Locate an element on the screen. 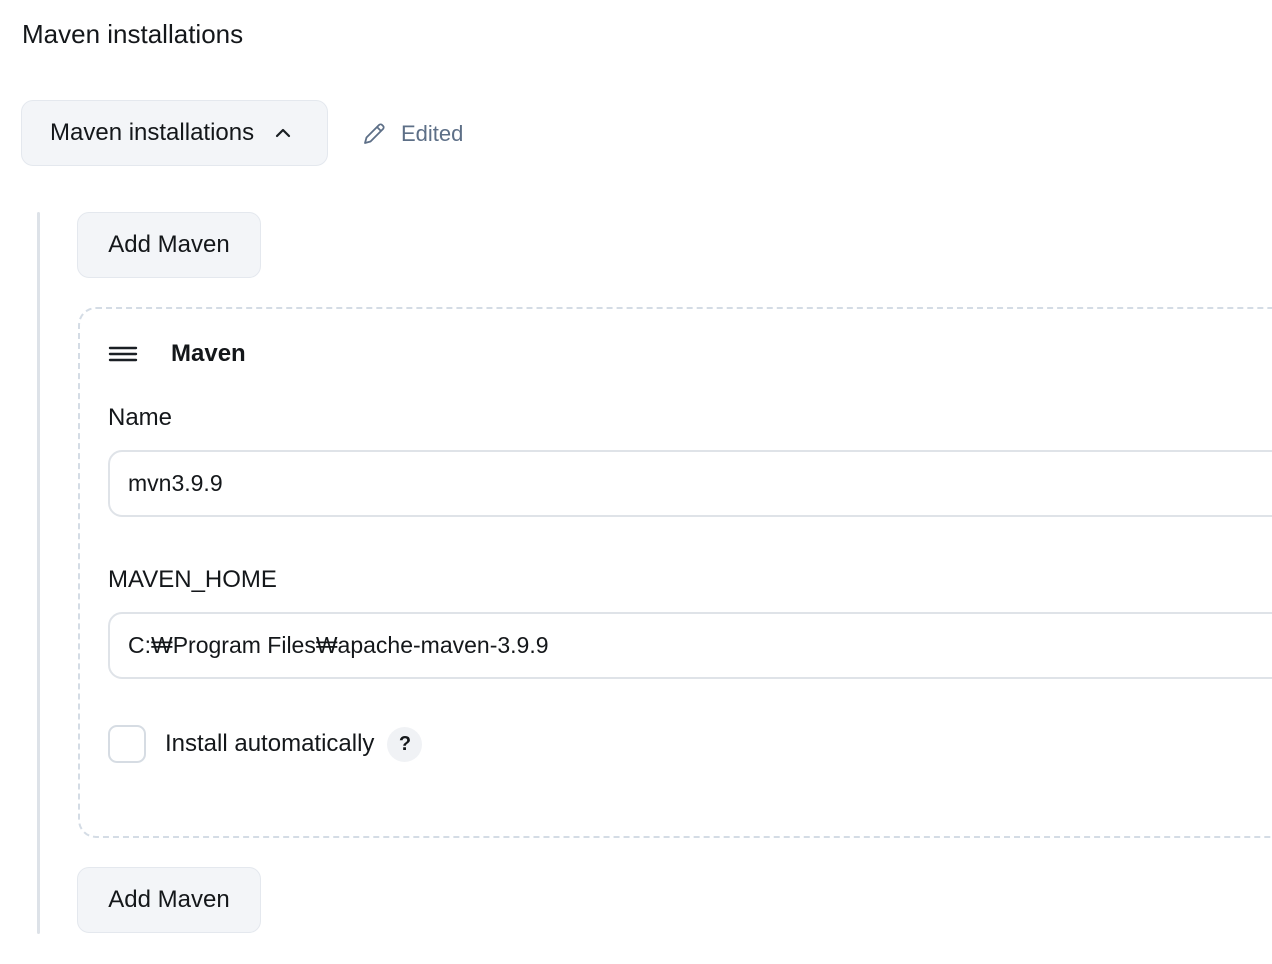 The width and height of the screenshot is (1272, 964). installation-card-header: Maven is located at coordinates (177, 354).